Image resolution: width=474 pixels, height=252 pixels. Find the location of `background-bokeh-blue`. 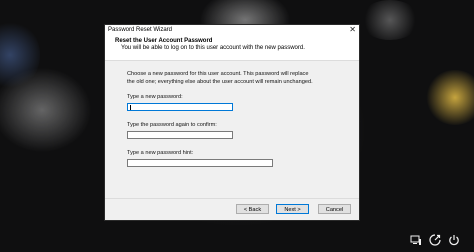

background-bokeh-blue is located at coordinates (20, 55).